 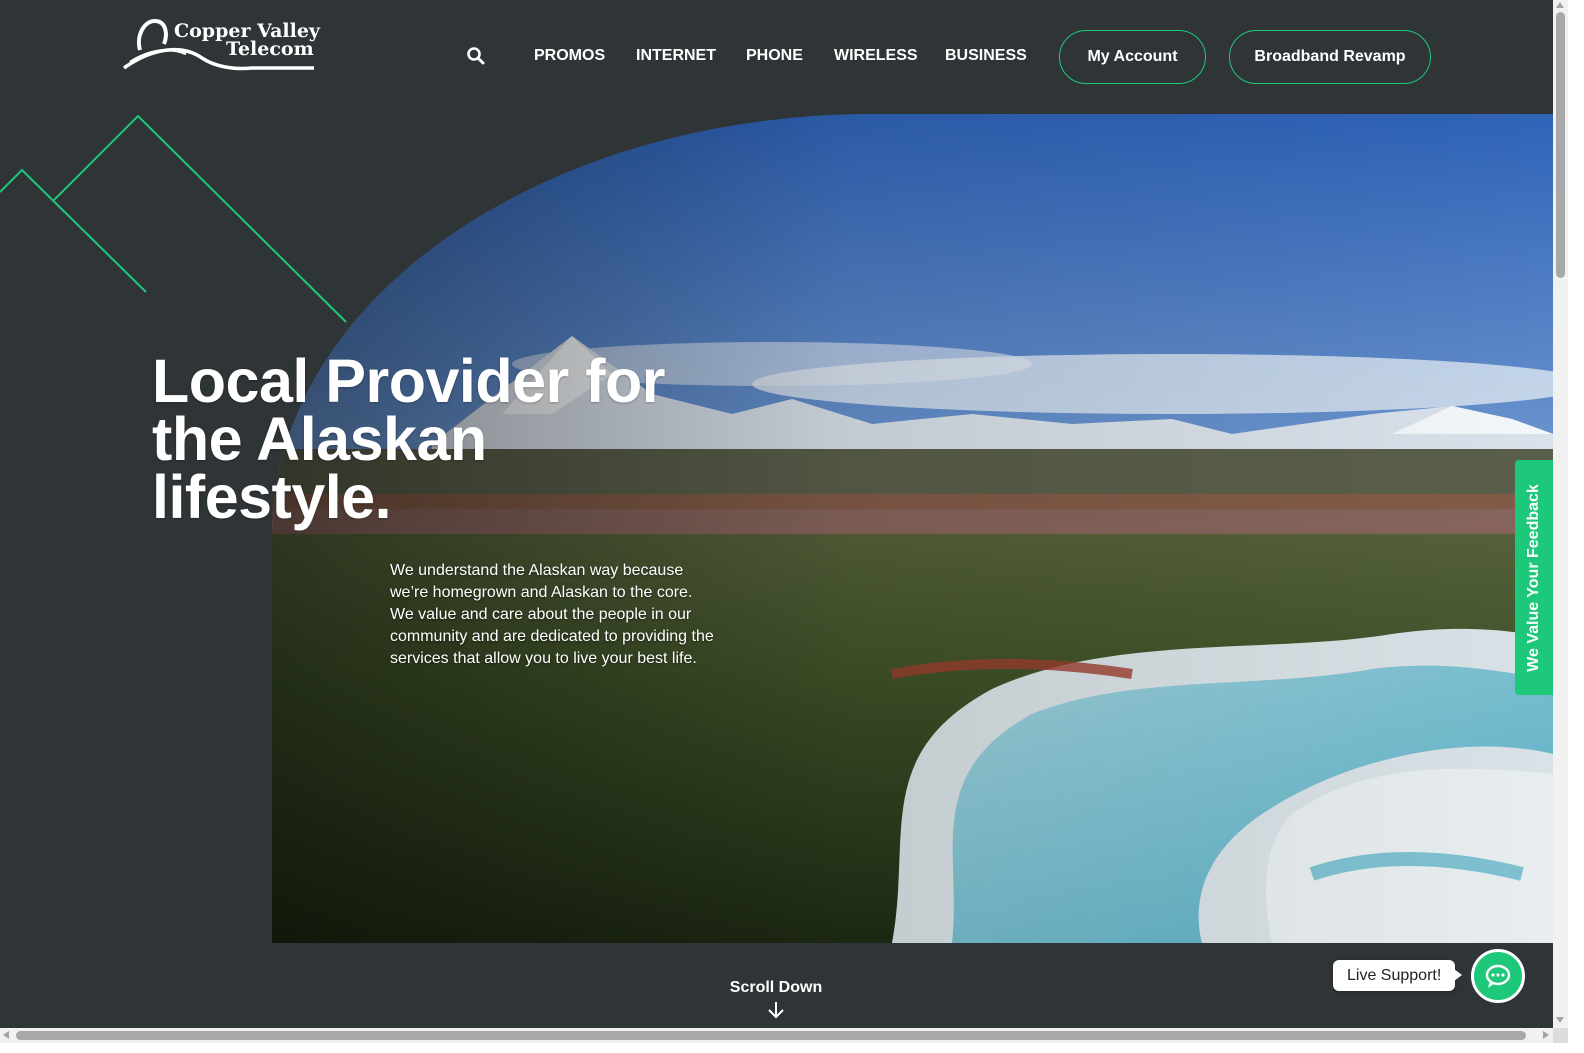 What do you see at coordinates (476, 56) in the screenshot?
I see `search-icon` at bounding box center [476, 56].